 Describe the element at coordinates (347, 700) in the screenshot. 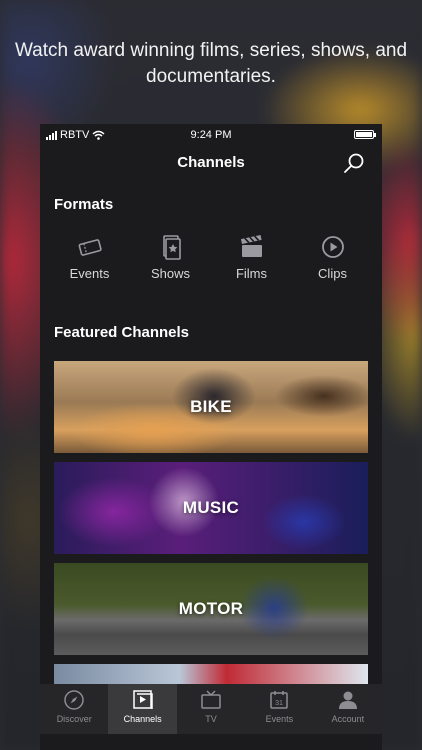

I see `person-icon` at that location.